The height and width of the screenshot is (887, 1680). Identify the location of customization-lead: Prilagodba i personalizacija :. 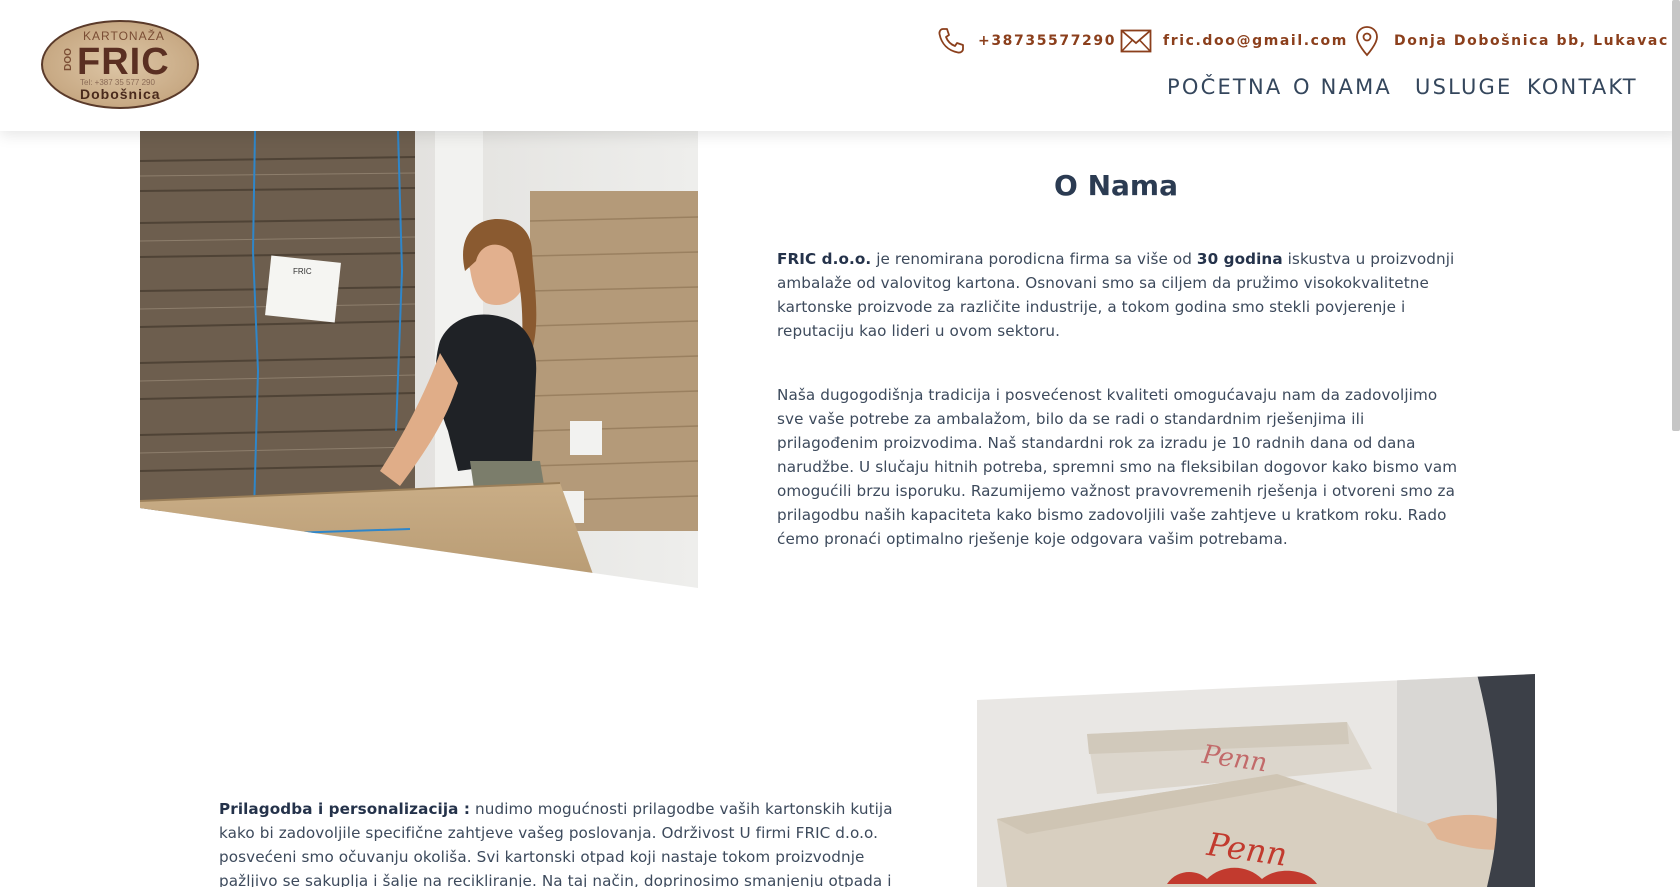
(345, 809).